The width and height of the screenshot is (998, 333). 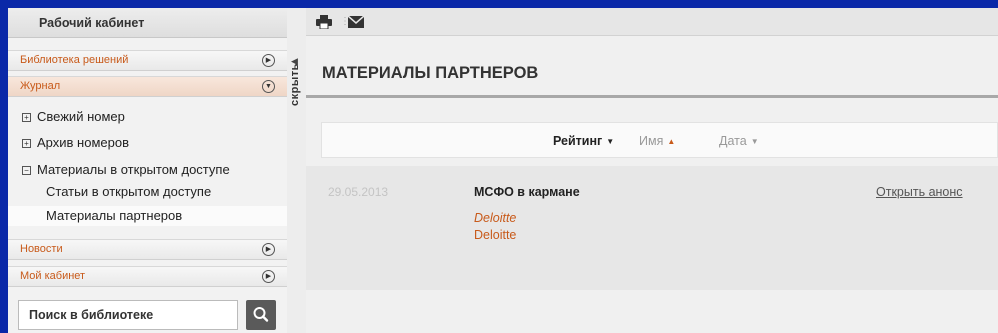 What do you see at coordinates (651, 141) in the screenshot?
I see `sort-name-label: Имя` at bounding box center [651, 141].